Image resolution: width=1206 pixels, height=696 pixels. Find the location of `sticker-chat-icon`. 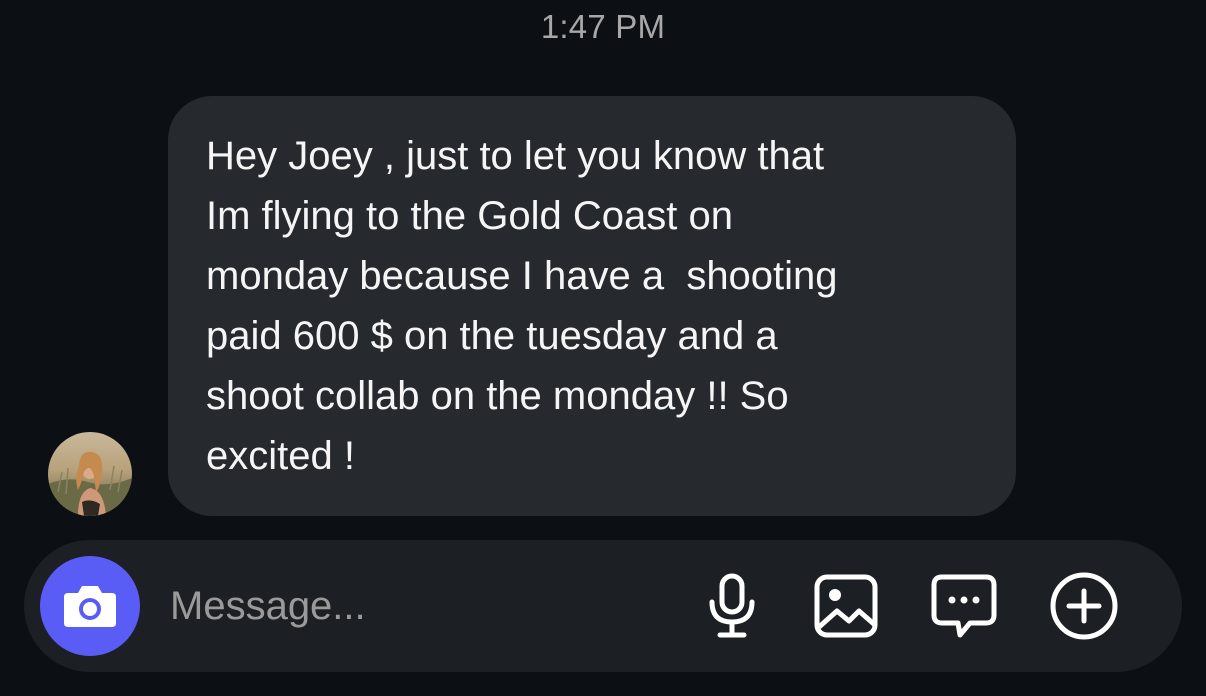

sticker-chat-icon is located at coordinates (964, 606).